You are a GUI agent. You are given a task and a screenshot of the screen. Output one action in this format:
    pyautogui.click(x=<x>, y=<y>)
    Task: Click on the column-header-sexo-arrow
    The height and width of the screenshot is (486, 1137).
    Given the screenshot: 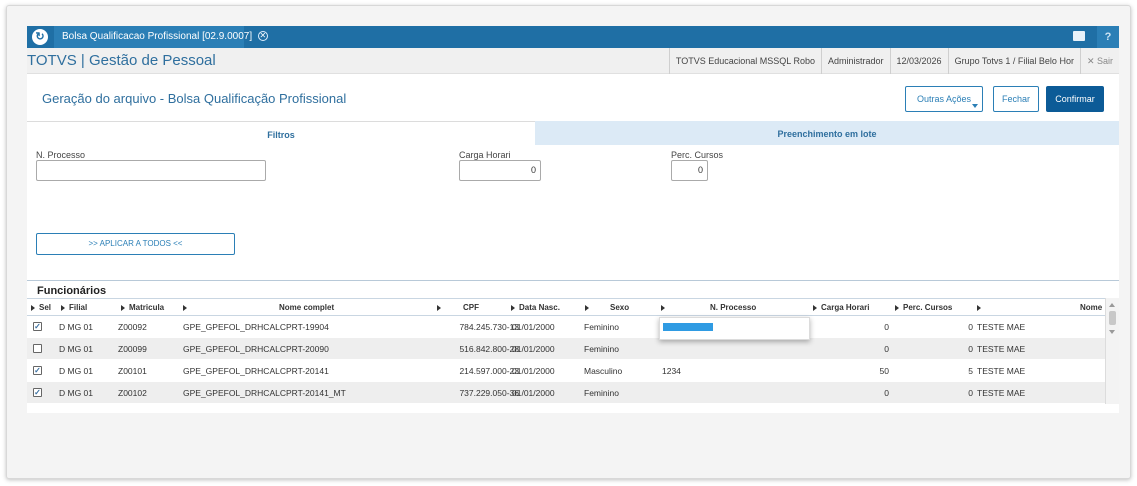 What is the action you would take?
    pyautogui.click(x=589, y=307)
    